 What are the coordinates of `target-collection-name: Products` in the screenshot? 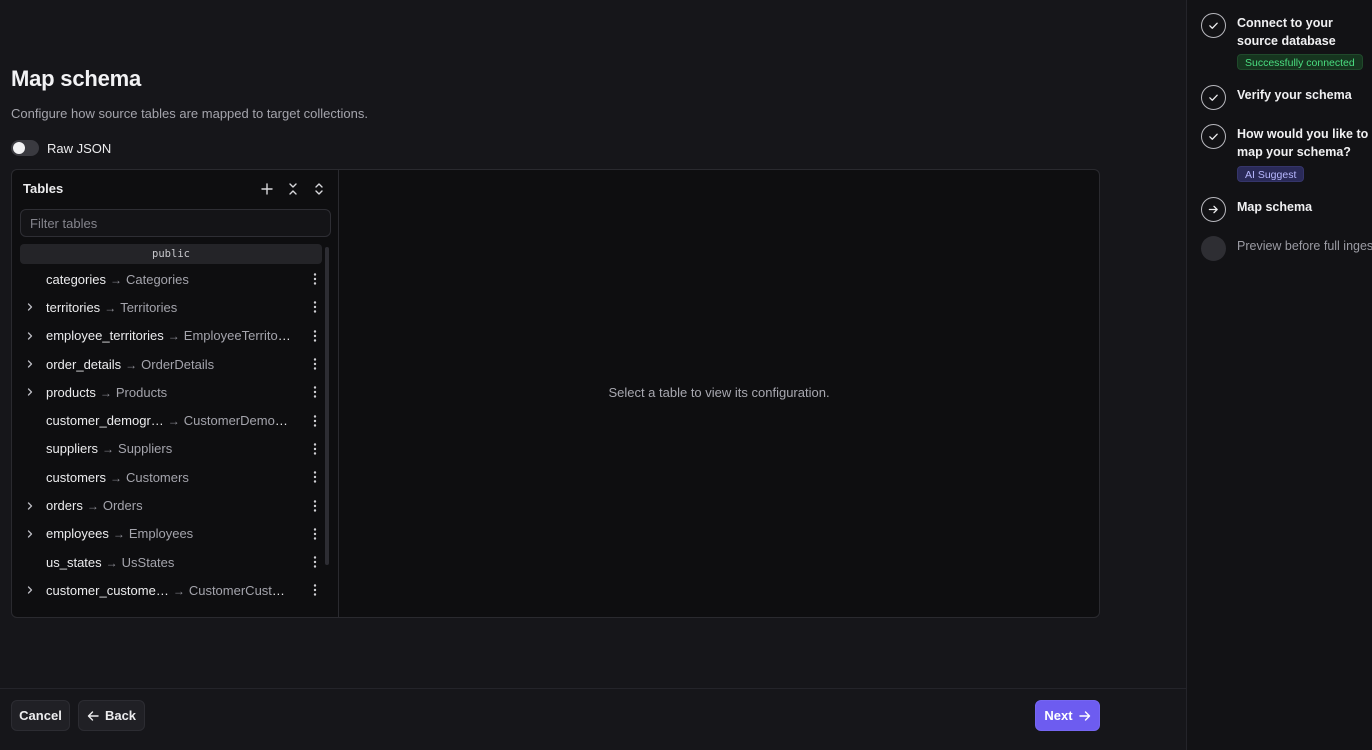 It's located at (141, 392).